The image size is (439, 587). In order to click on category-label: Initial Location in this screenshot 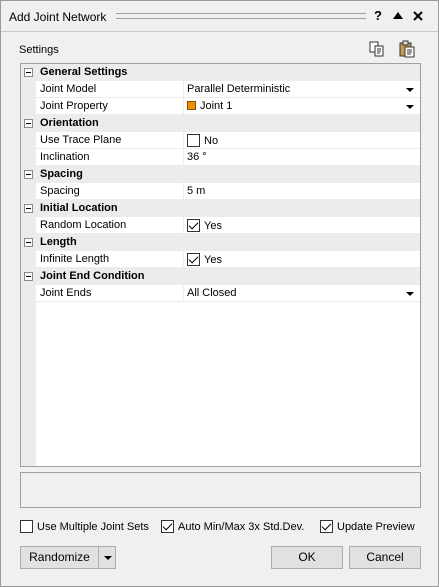, I will do `click(79, 208)`.